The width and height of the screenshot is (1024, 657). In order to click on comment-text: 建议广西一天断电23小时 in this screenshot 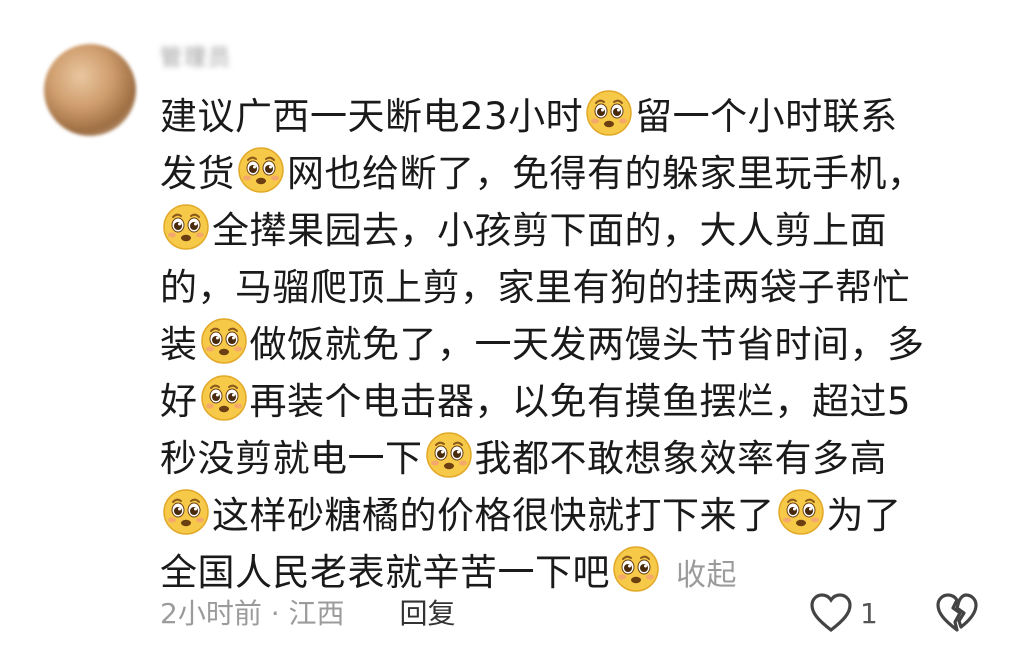, I will do `click(372, 116)`.